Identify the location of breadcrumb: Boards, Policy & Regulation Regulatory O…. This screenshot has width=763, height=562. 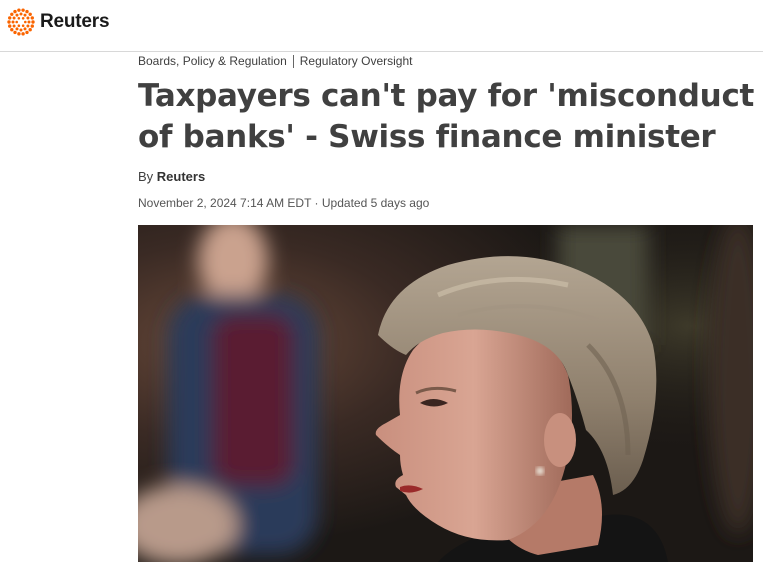
(275, 61).